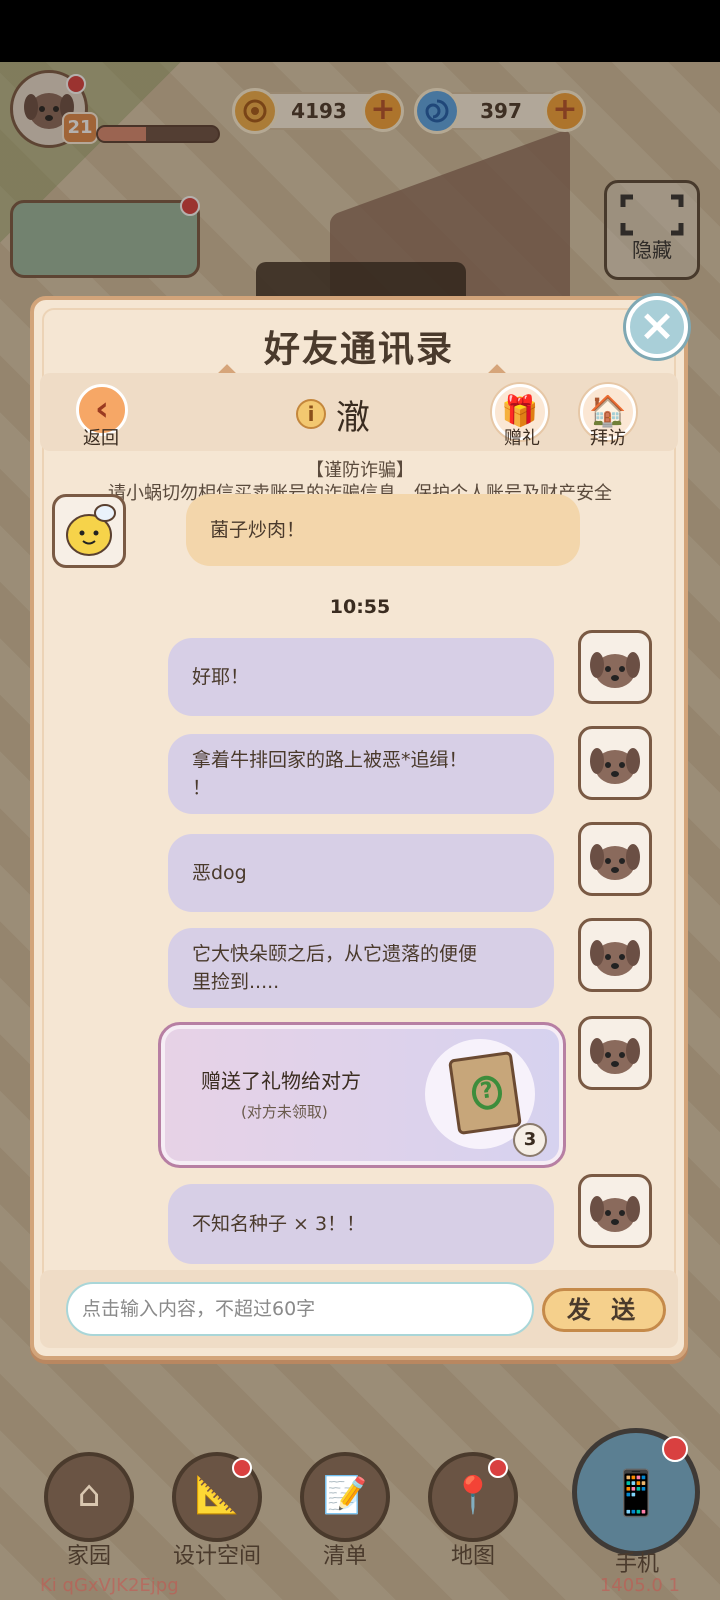 This screenshot has height=1600, width=720. What do you see at coordinates (335, 954) in the screenshot?
I see `message-text-line: 它大快朵颐之后，从它遗落的便便` at bounding box center [335, 954].